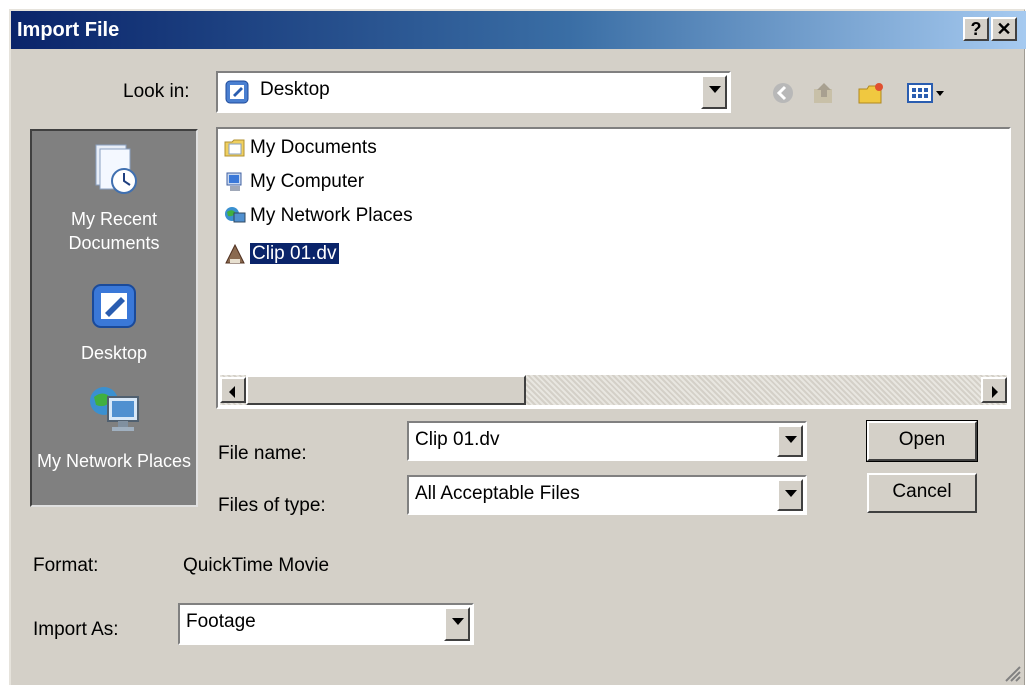 This screenshot has width=1028, height=688. What do you see at coordinates (237, 92) in the screenshot?
I see `desktop-icon` at bounding box center [237, 92].